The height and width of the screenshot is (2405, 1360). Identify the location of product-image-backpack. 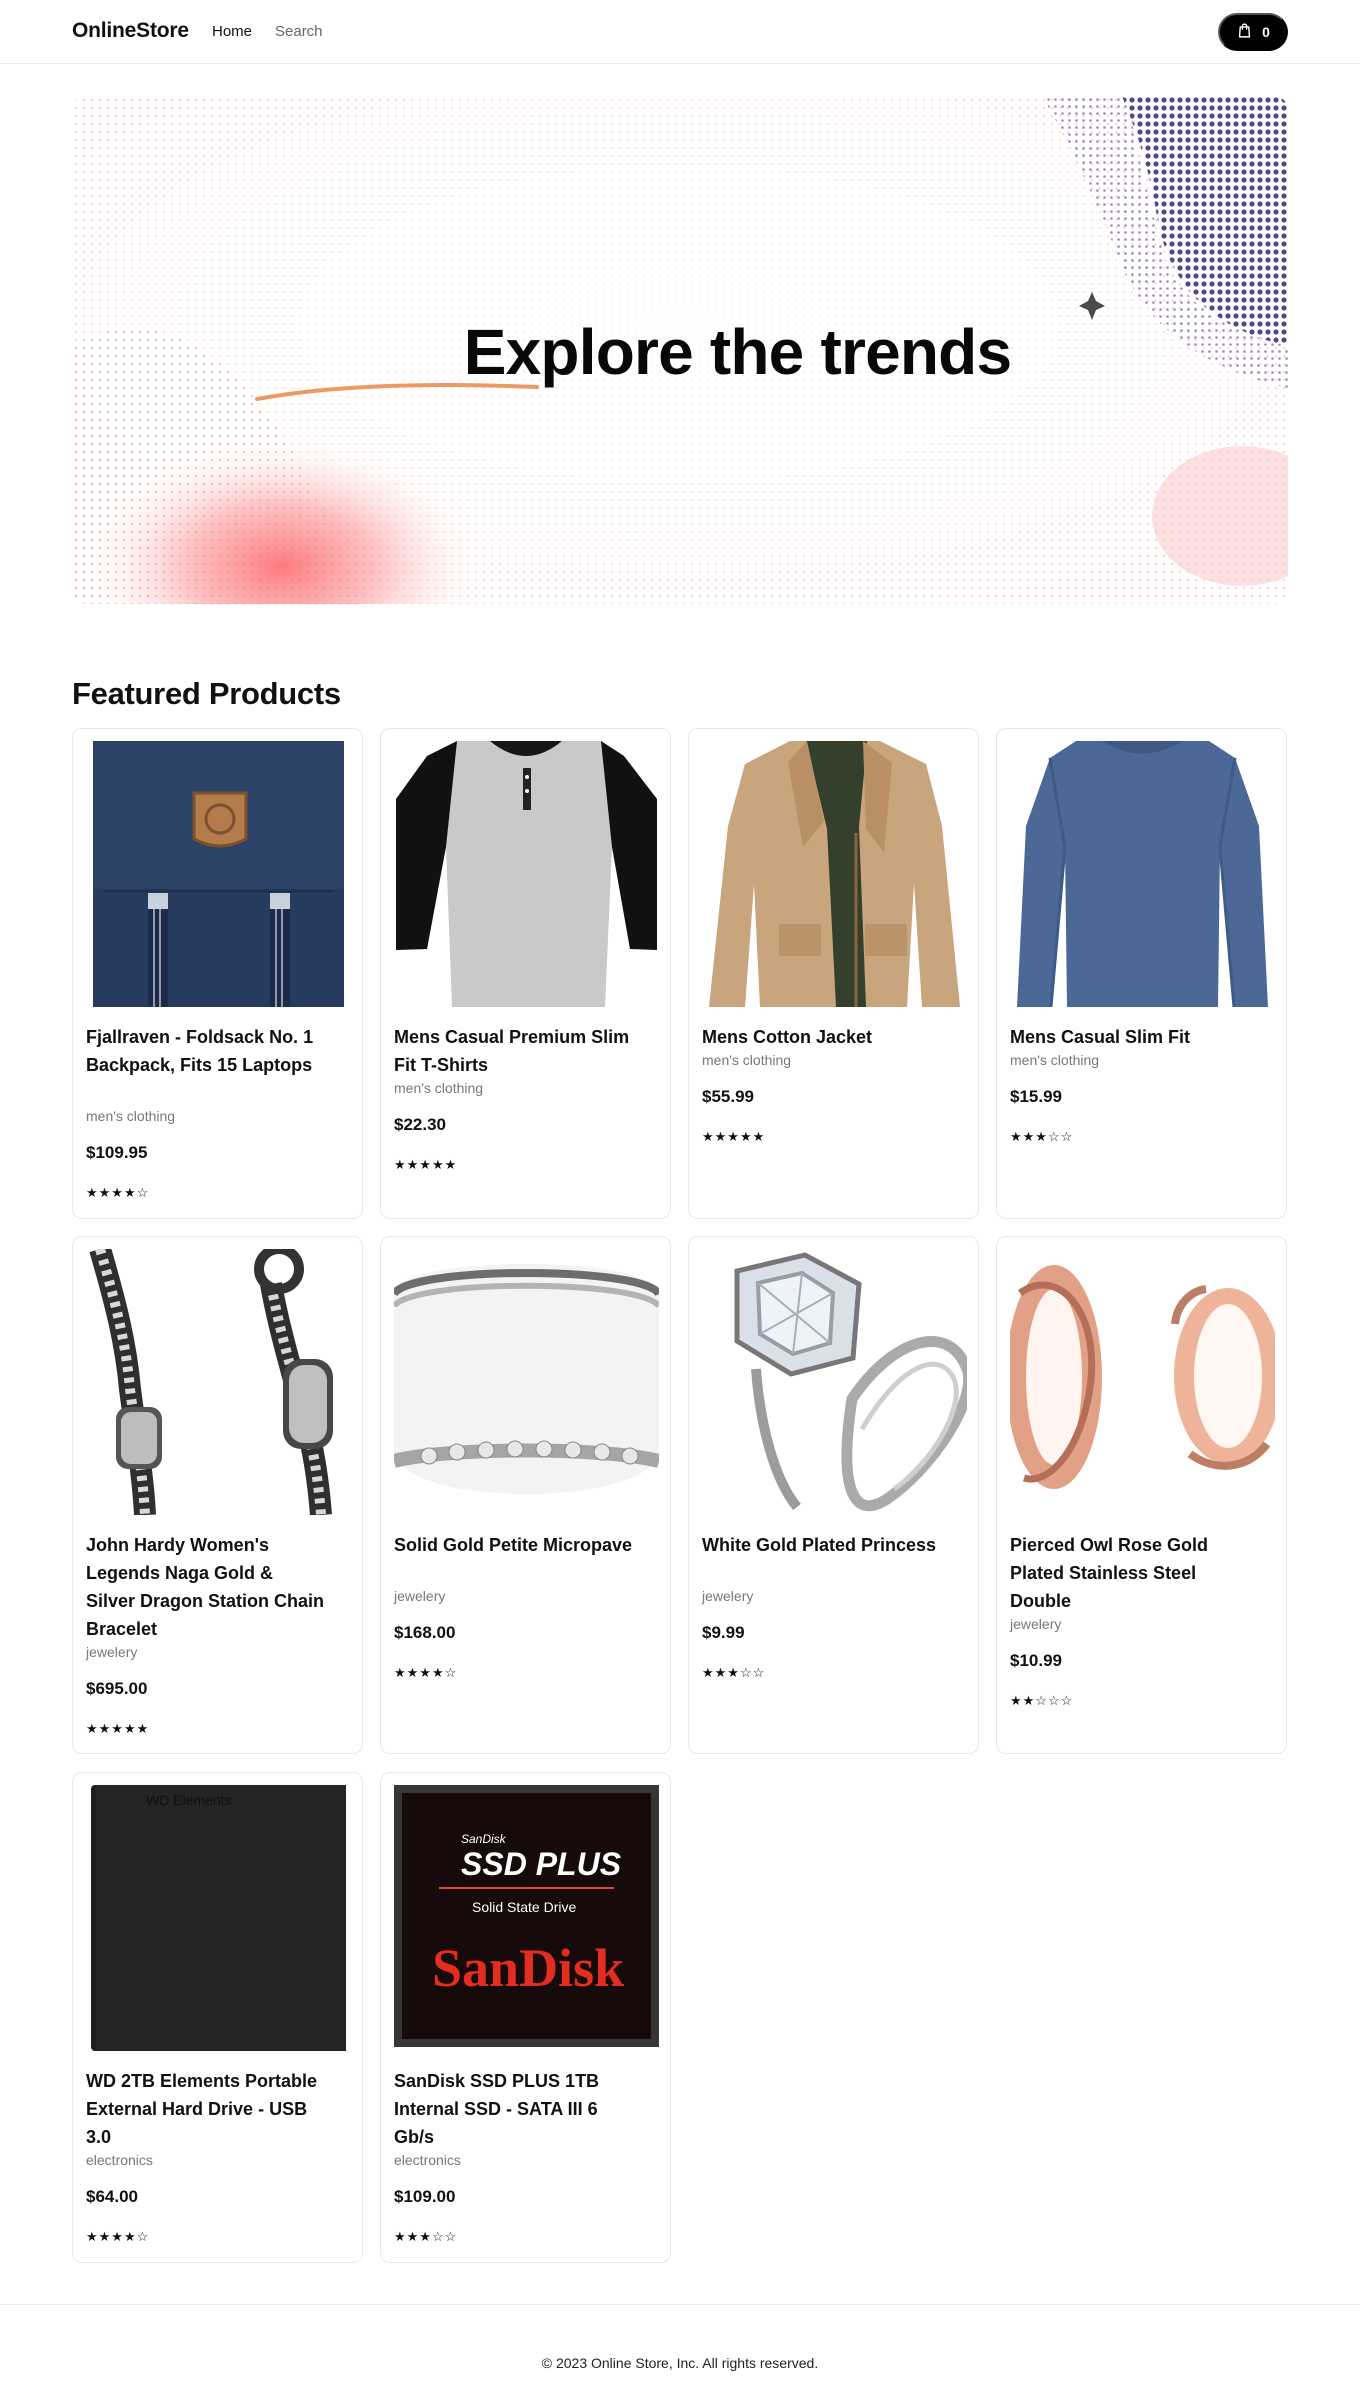
(218, 874).